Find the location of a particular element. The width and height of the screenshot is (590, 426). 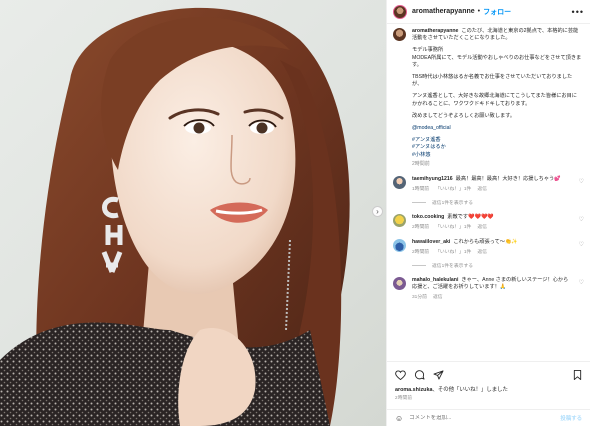

emoji-icon: ☺ is located at coordinates (399, 418).